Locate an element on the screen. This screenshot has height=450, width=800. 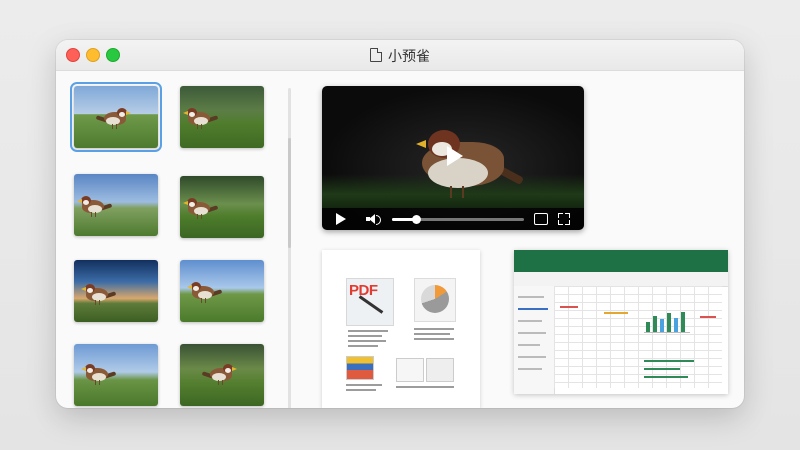
pdf-document-preview: PDF is located at coordinates (401, 329).